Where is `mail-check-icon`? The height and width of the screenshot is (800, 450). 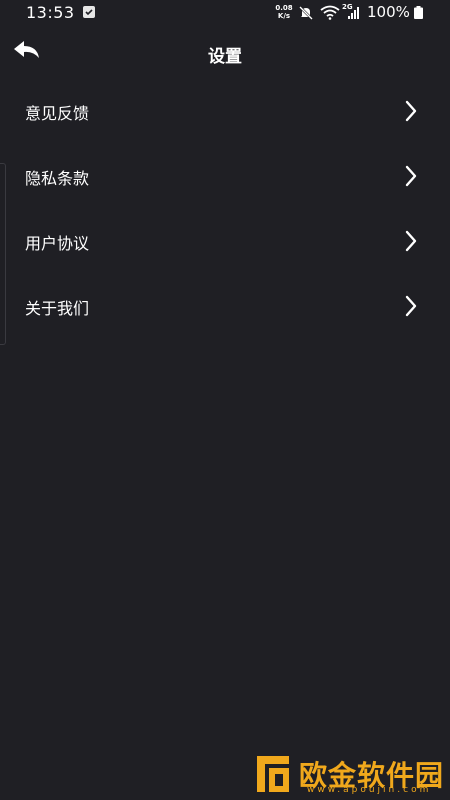
mail-check-icon is located at coordinates (89, 12).